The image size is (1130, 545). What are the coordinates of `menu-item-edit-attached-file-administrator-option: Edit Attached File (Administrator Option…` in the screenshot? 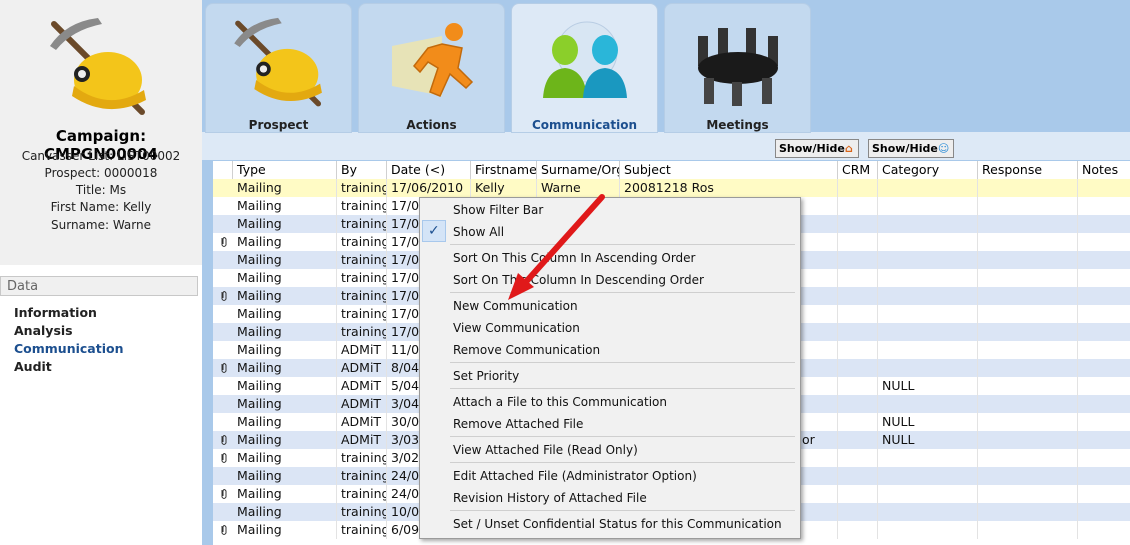 It's located at (609, 476).